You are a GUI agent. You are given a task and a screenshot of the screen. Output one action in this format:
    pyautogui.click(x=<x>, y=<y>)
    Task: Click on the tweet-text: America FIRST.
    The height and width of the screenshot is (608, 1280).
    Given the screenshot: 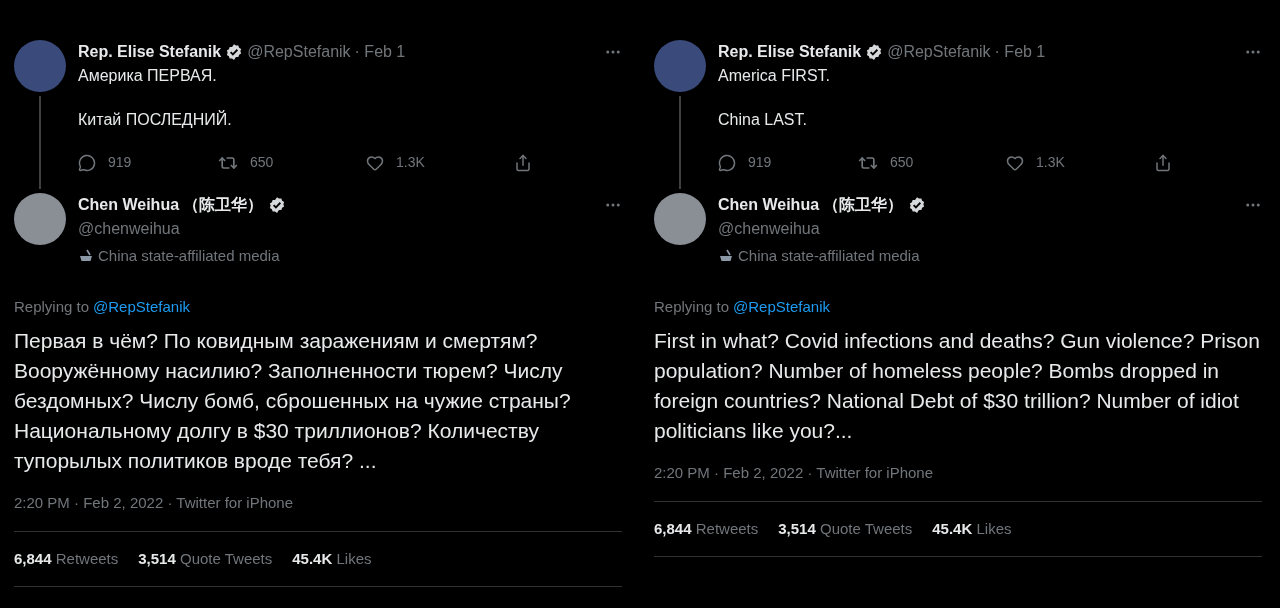 What is the action you would take?
    pyautogui.click(x=774, y=76)
    